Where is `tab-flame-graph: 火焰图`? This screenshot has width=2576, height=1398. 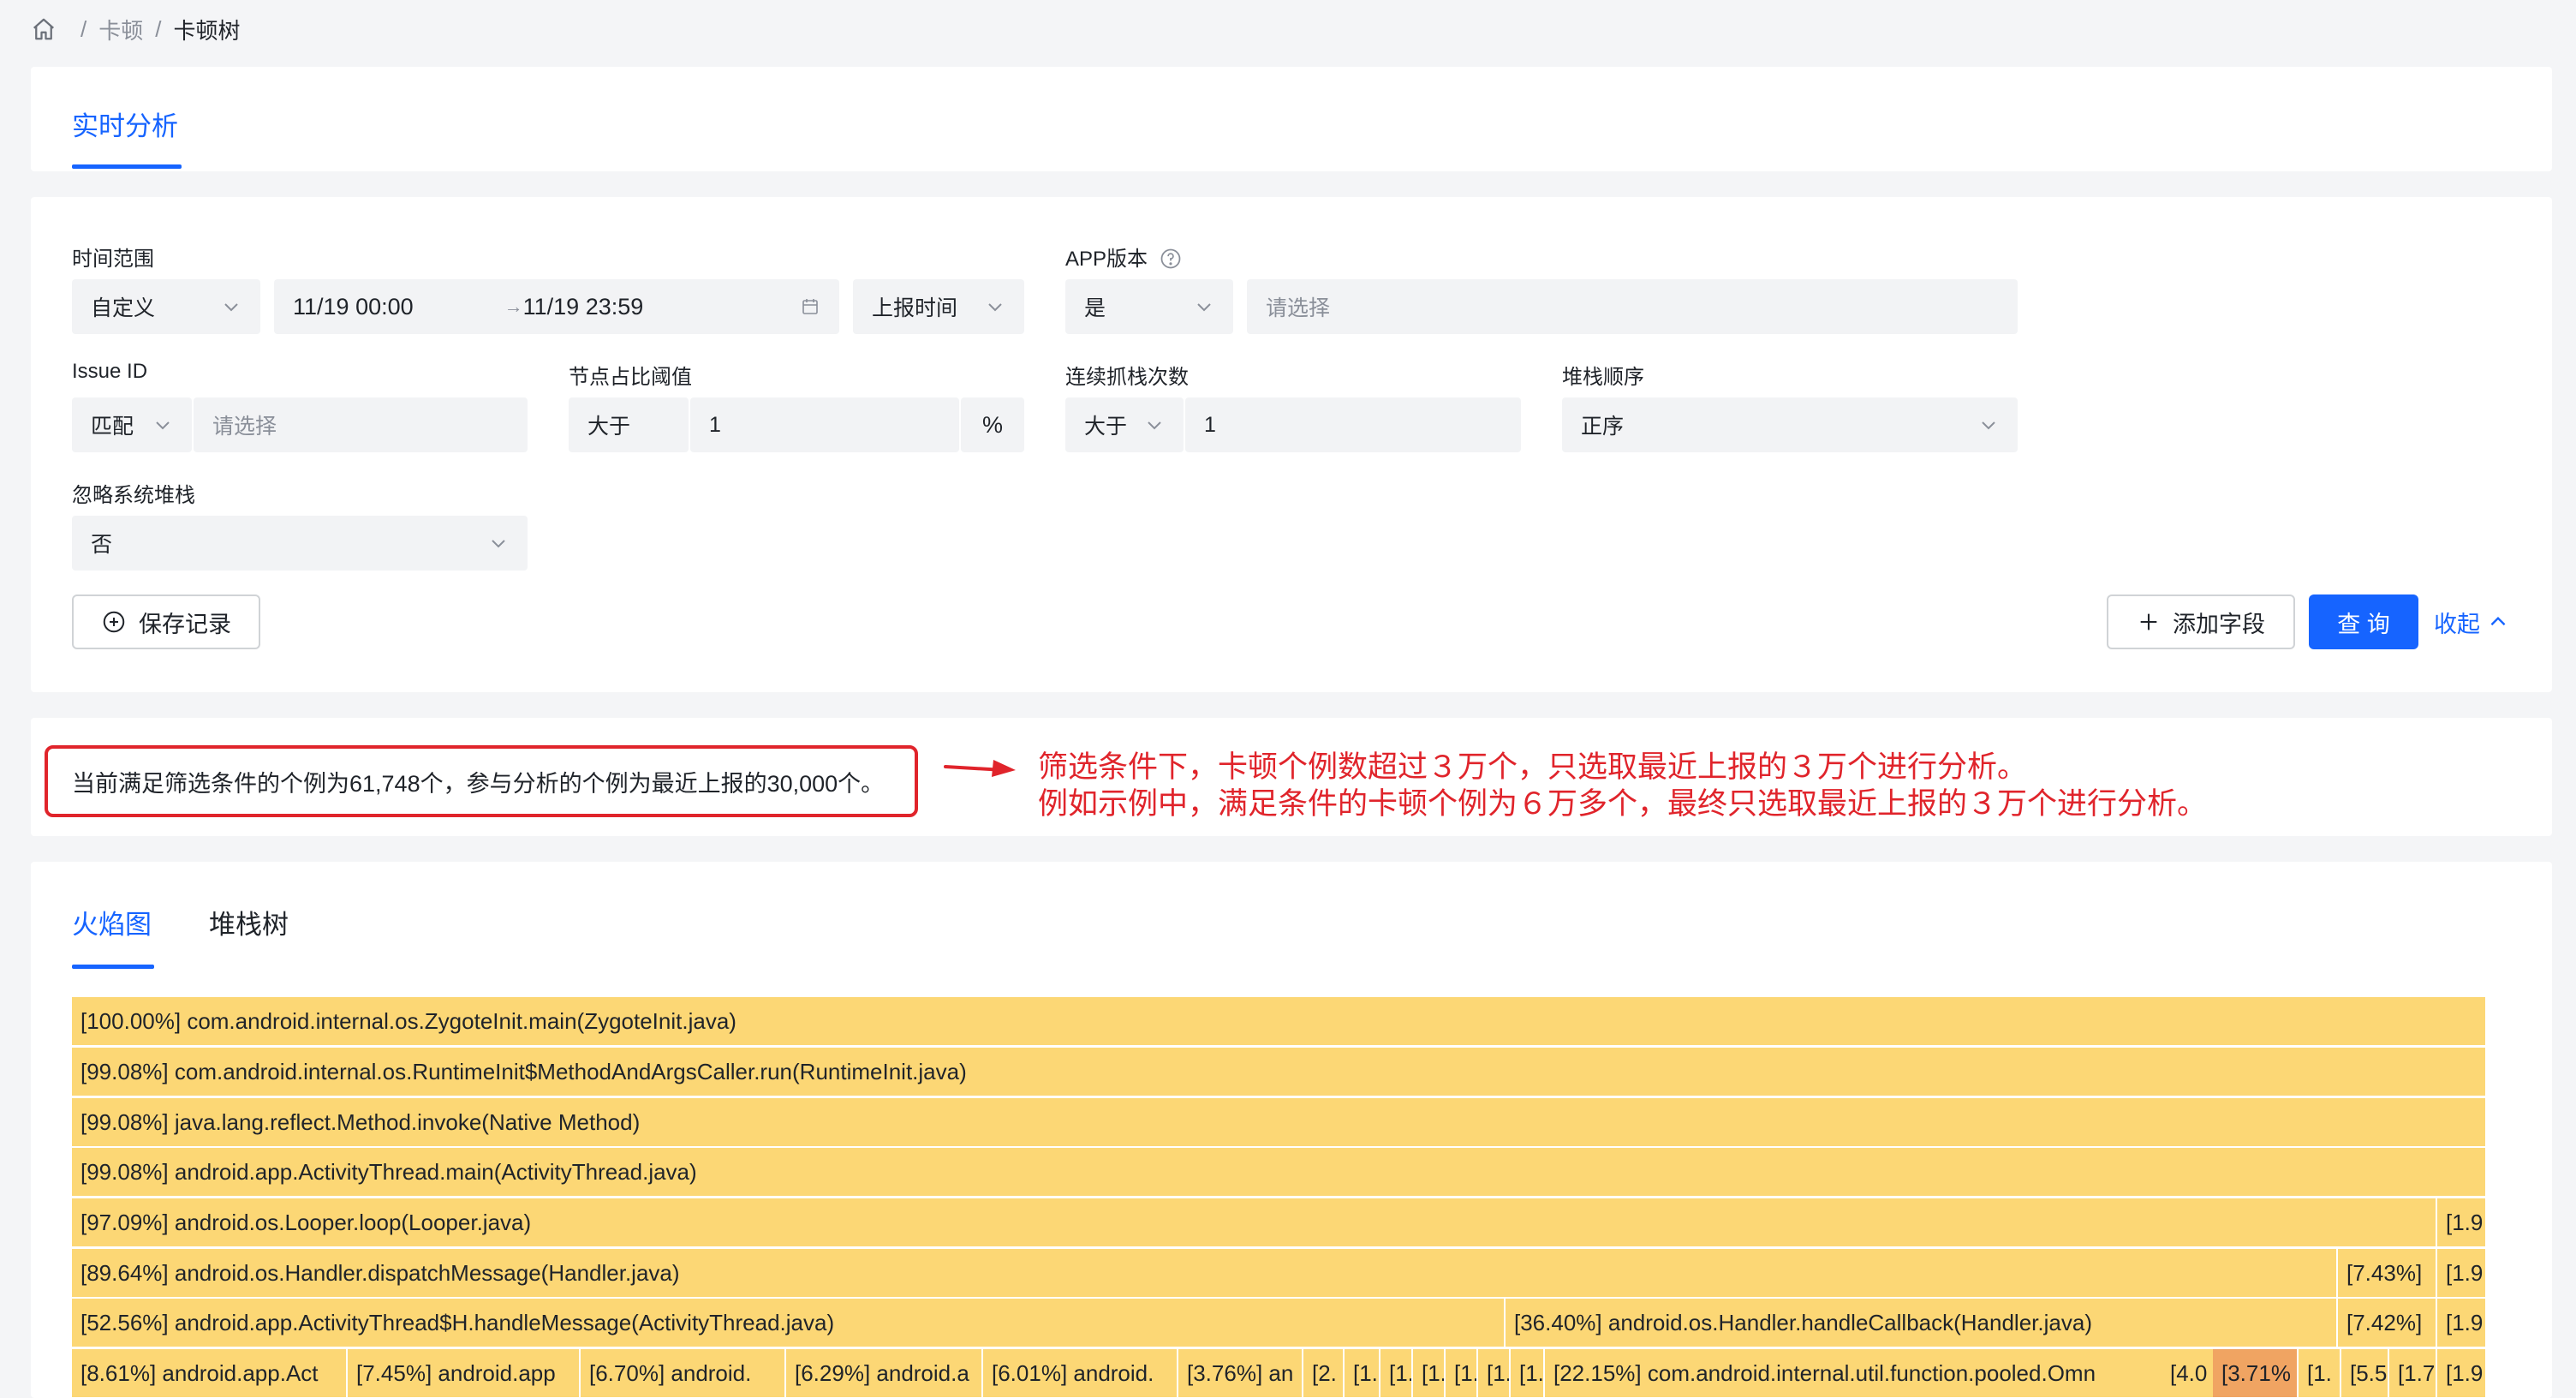
tab-flame-graph: 火焰图 is located at coordinates (112, 922).